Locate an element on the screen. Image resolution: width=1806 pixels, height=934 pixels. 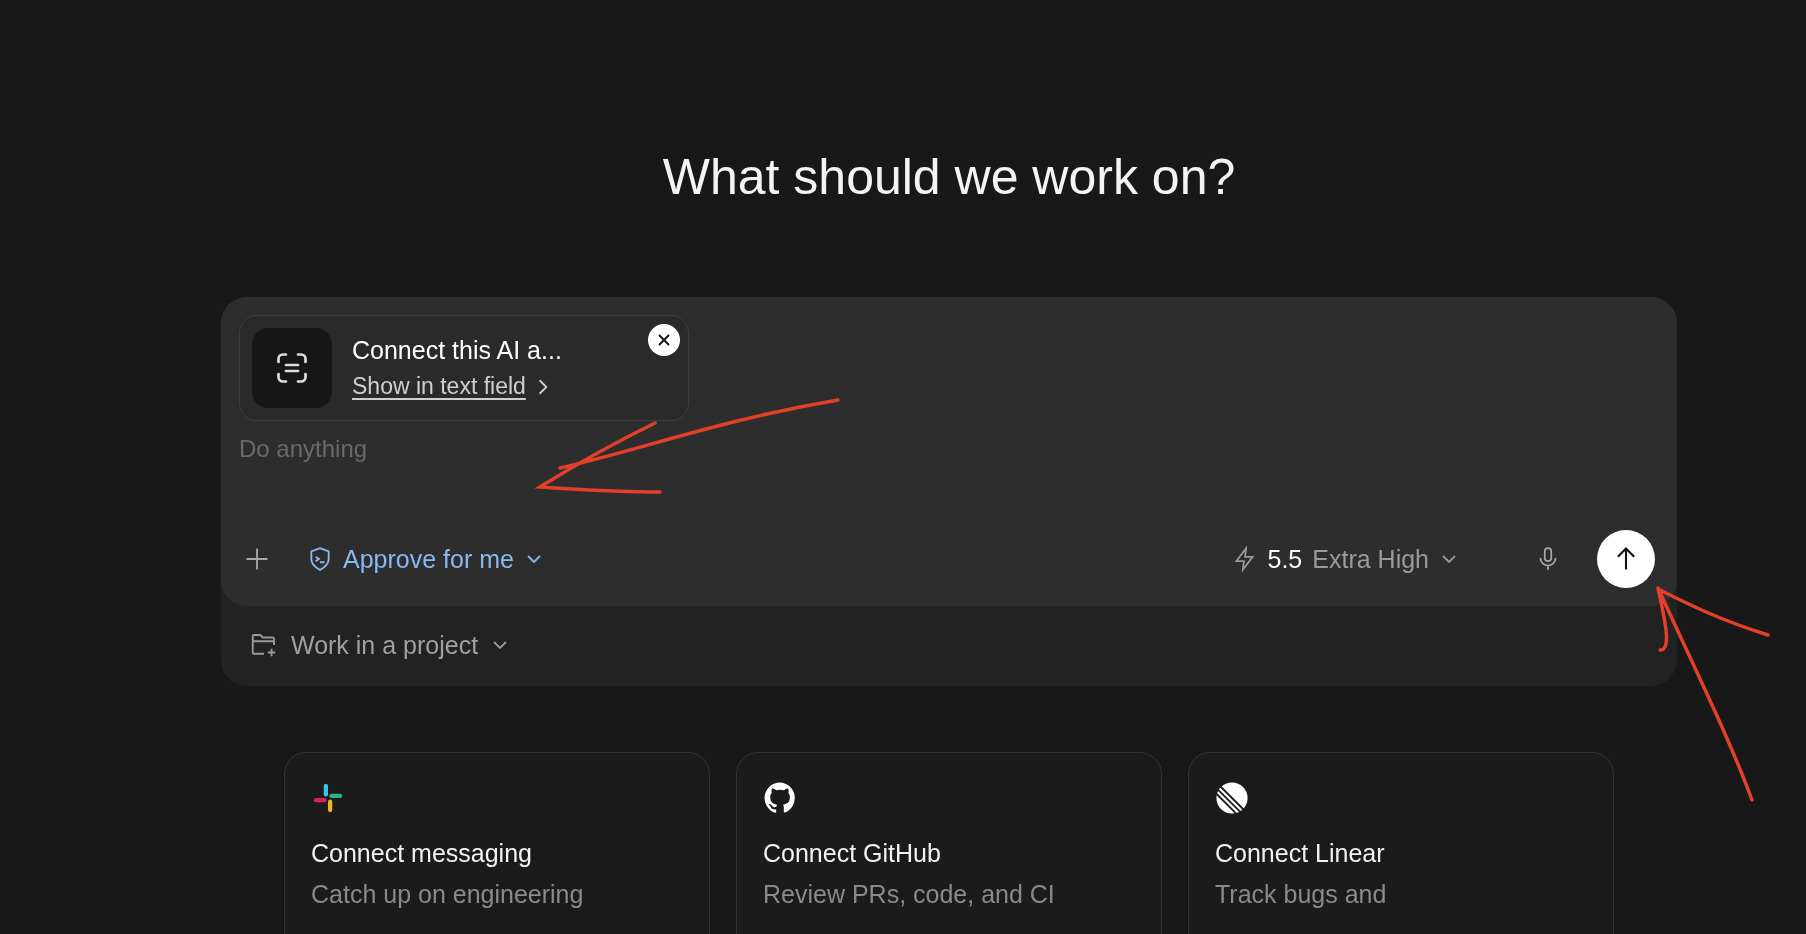
close-button is located at coordinates (664, 340).